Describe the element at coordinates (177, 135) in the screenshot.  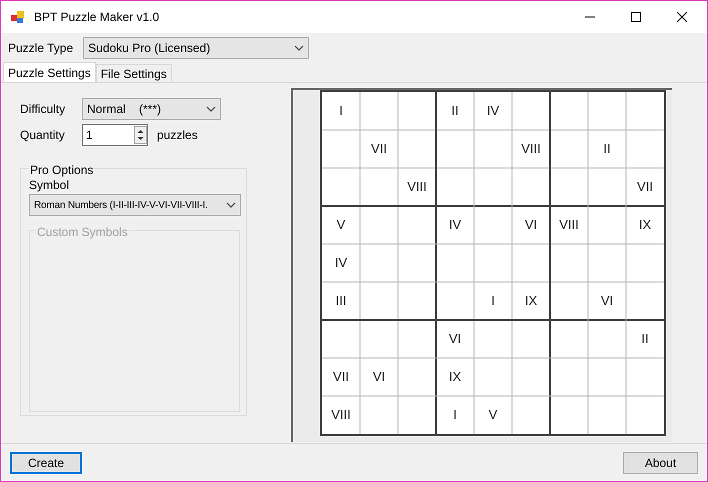
I see `puzzles-label: puzzles` at that location.